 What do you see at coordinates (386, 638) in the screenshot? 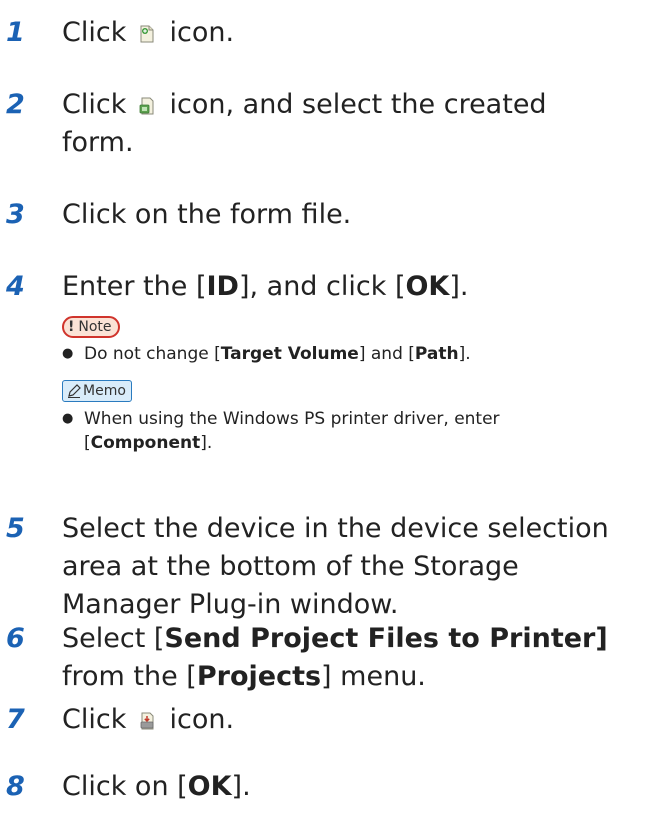
I see `step-text-bold: Send Project Files to Printer]` at bounding box center [386, 638].